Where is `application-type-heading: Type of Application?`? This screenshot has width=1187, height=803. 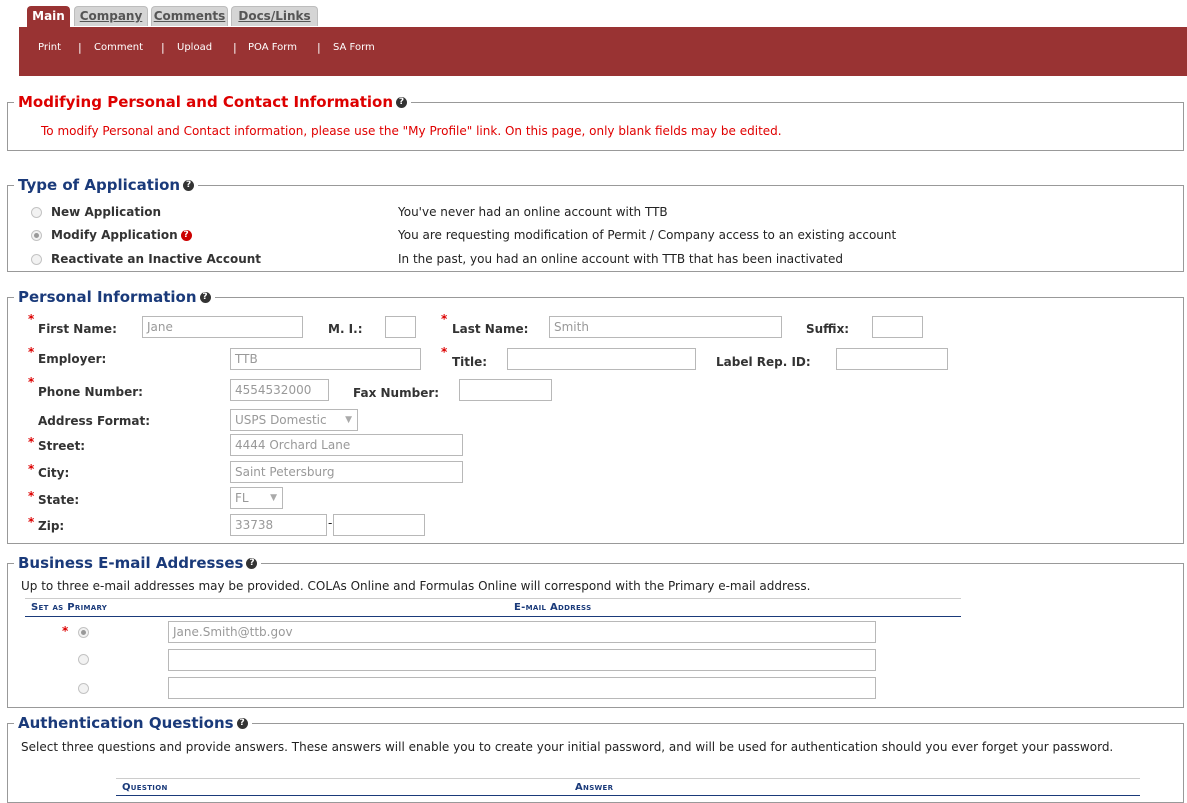
application-type-heading: Type of Application? is located at coordinates (106, 185).